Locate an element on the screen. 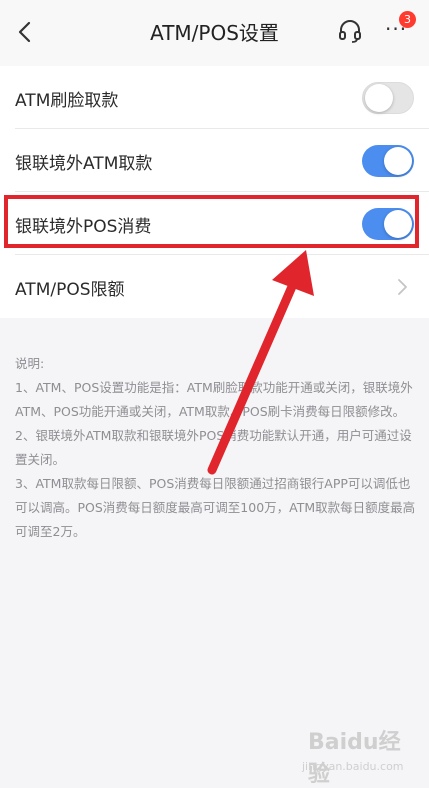 This screenshot has height=788, width=429. setting-label: 银联境外ATM取款 is located at coordinates (84, 164).